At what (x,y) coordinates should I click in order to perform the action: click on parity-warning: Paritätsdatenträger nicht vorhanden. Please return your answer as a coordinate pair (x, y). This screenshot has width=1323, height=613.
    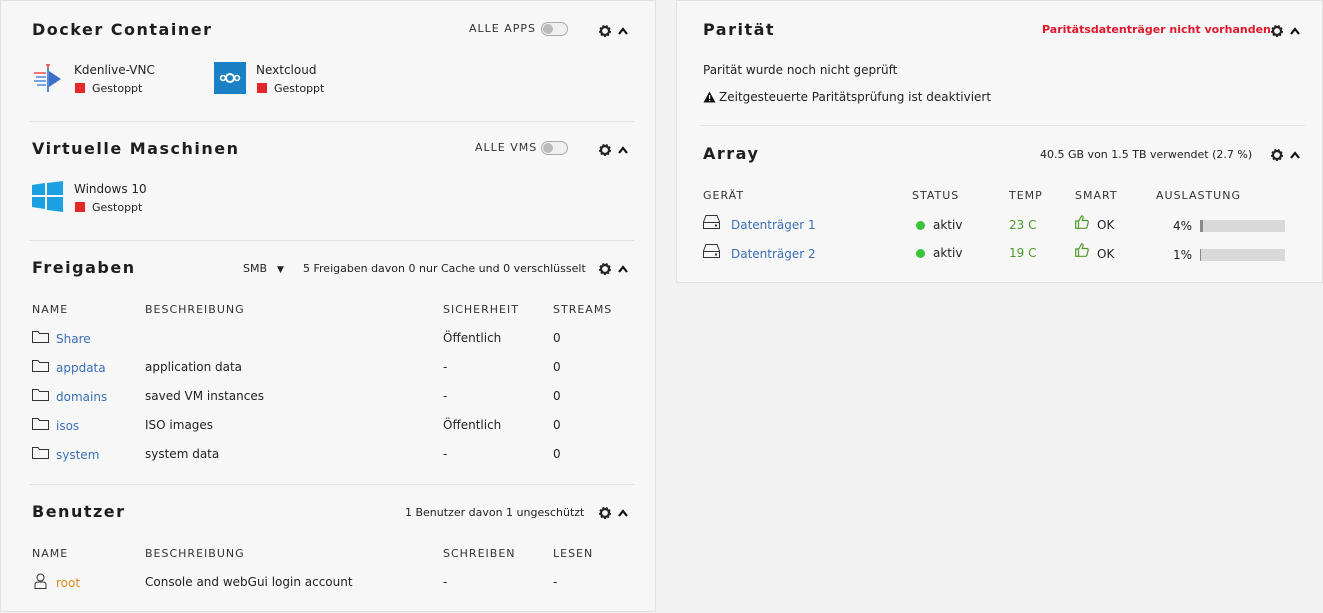
    Looking at the image, I should click on (1156, 29).